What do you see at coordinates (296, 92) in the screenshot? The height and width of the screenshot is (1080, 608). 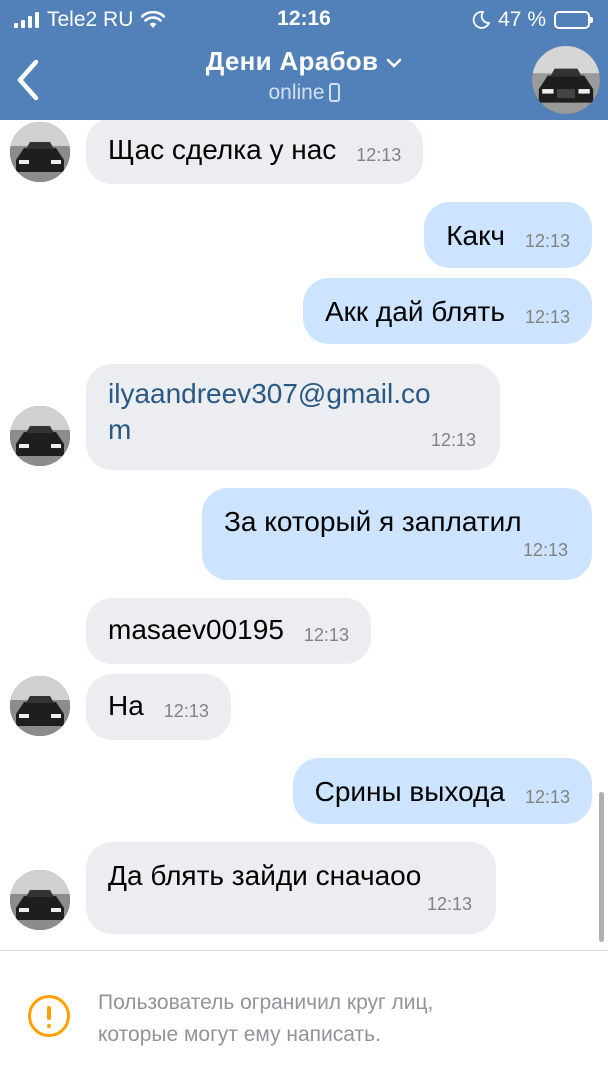 I see `online-status-text: online` at bounding box center [296, 92].